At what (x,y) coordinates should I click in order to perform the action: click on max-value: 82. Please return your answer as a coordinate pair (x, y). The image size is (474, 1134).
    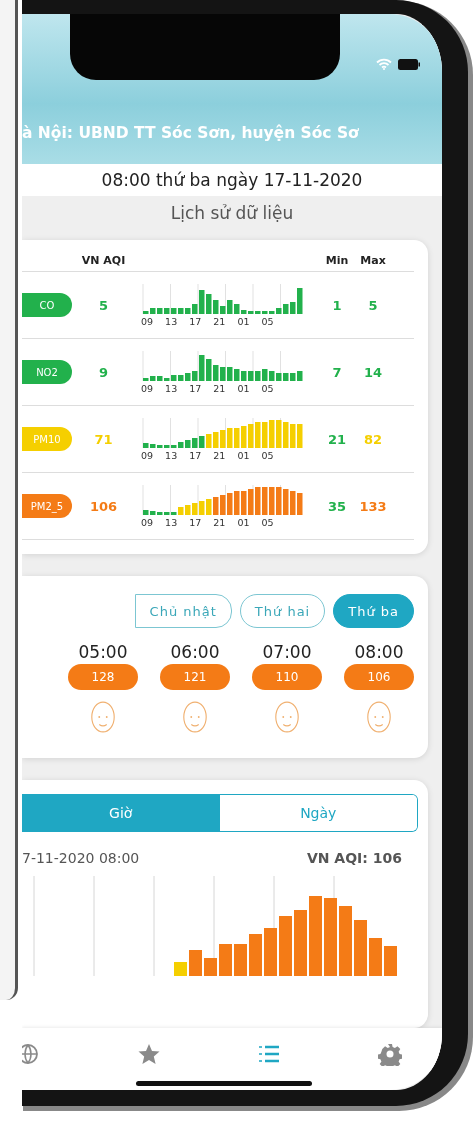
    Looking at the image, I should click on (373, 439).